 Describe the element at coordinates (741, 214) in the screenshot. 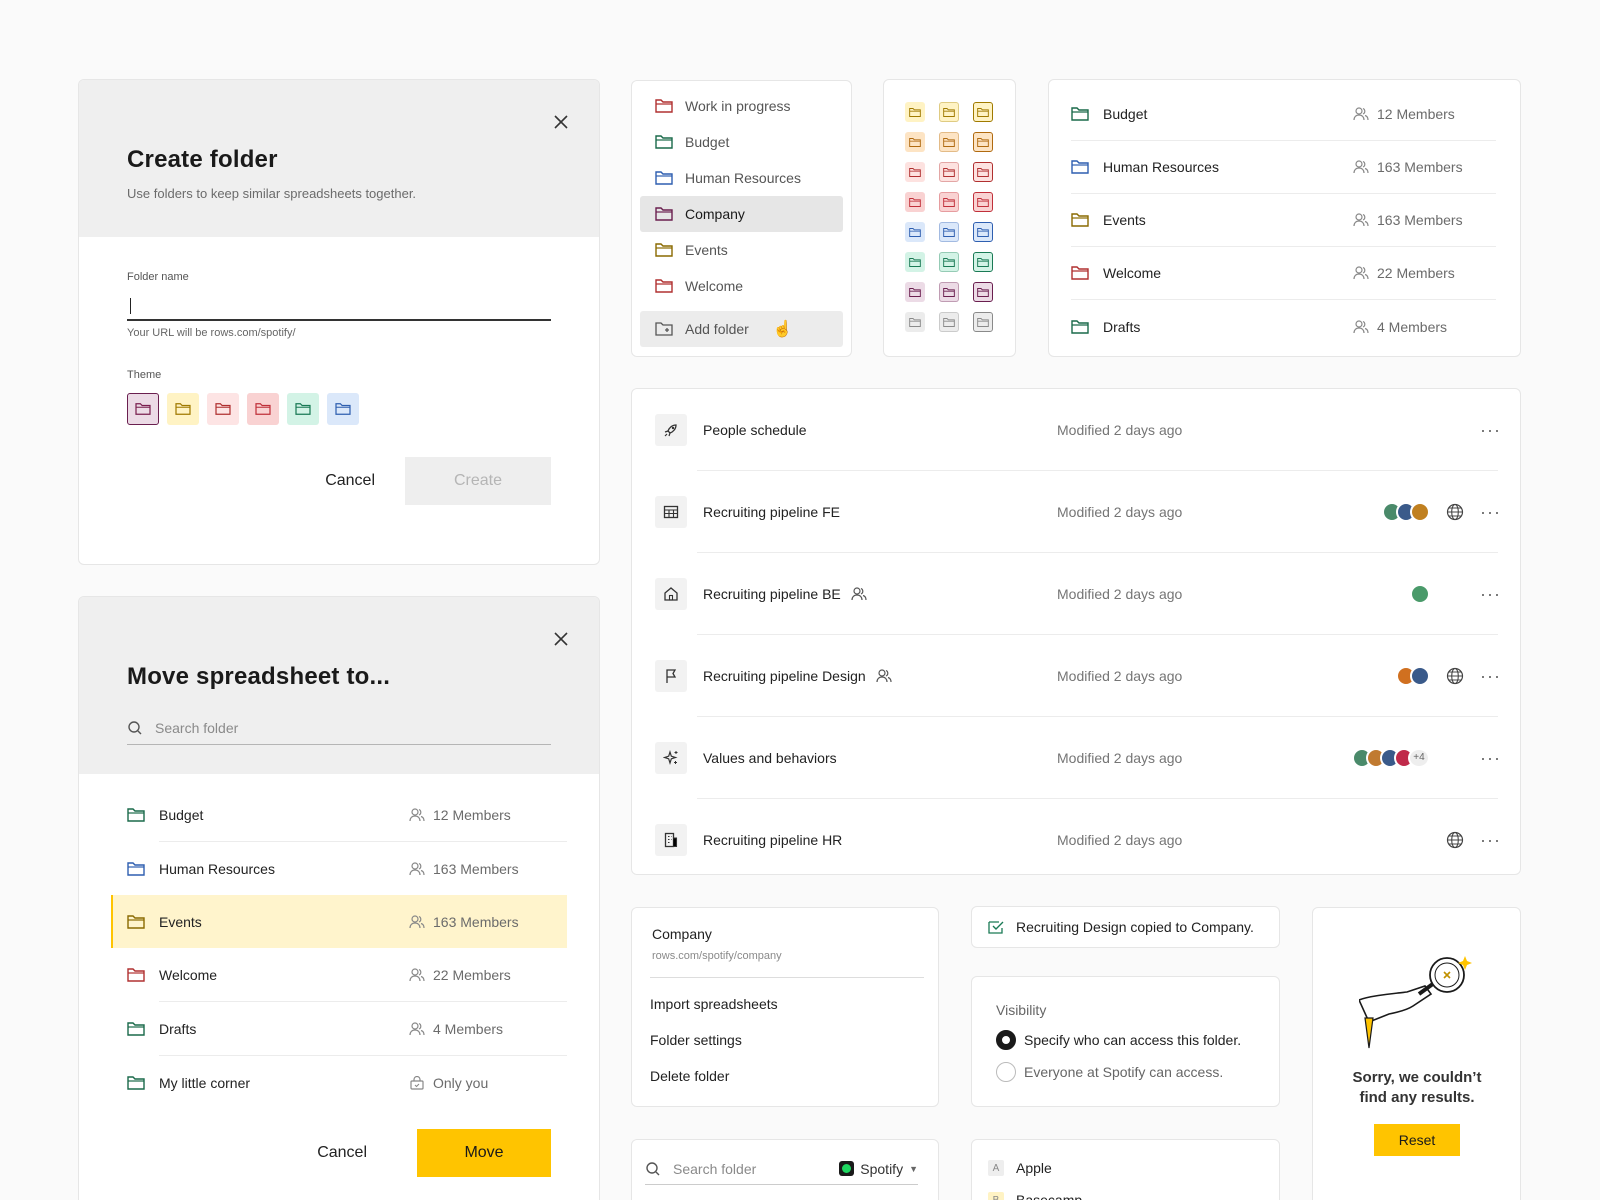

I see `folder-menu-item: Company` at that location.